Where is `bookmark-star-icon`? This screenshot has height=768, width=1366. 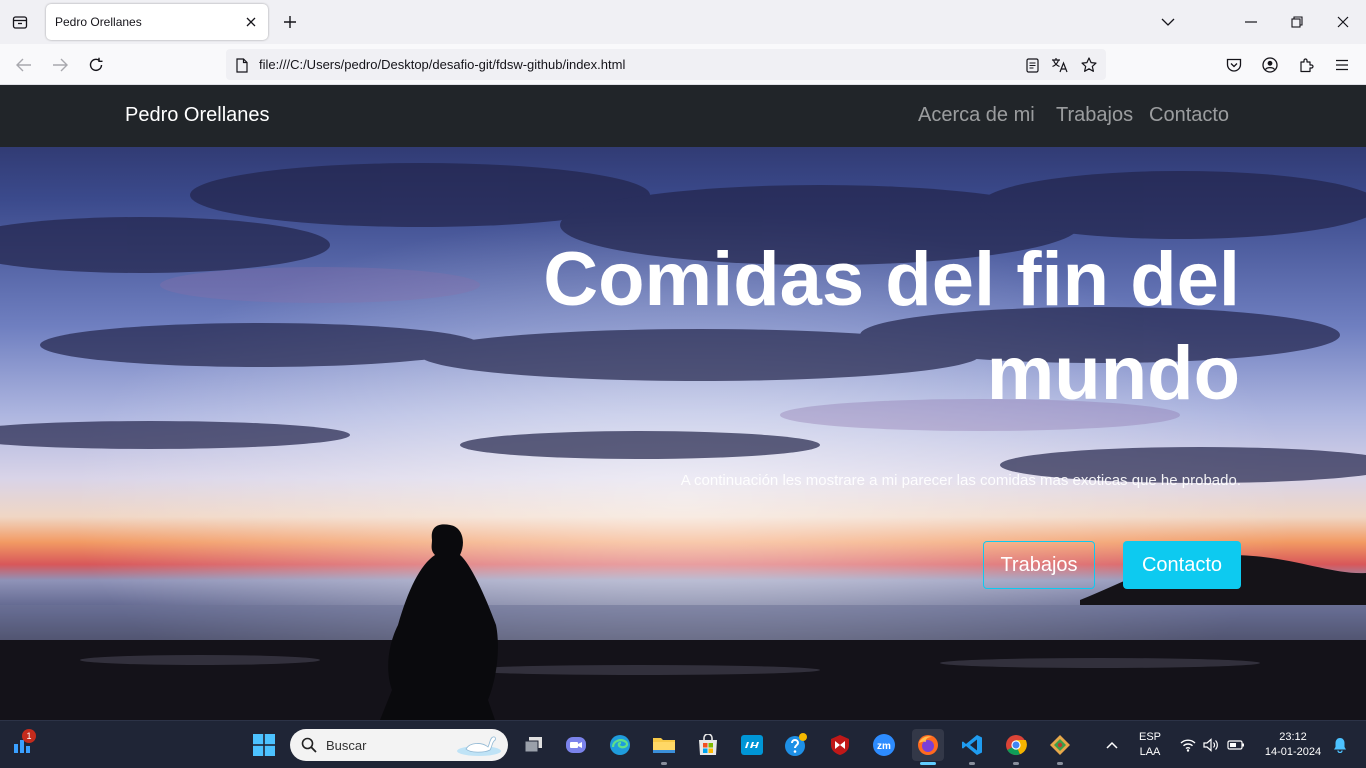 bookmark-star-icon is located at coordinates (1089, 65).